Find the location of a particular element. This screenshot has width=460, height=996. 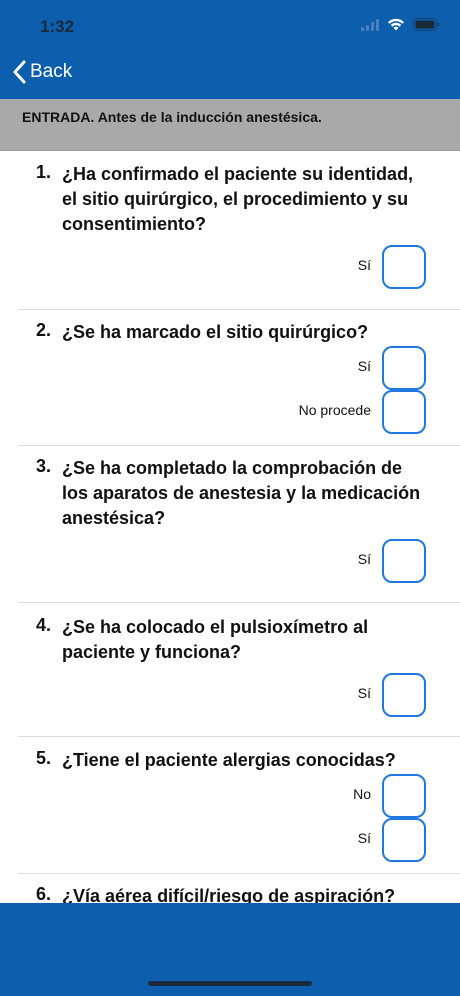

battery-icon is located at coordinates (426, 24).